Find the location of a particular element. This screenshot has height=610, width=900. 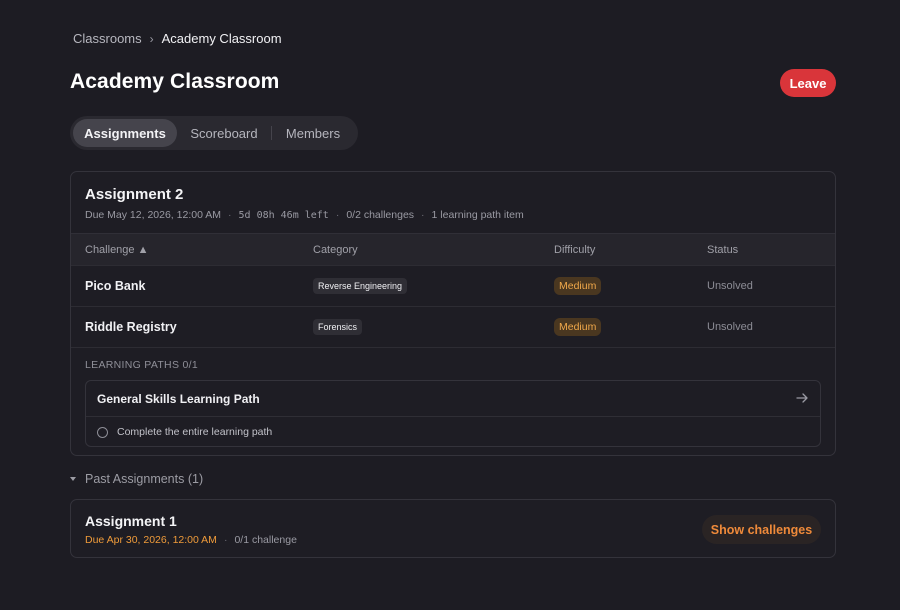

assignment-due: Due May 12, 2026, 12:00 AM is located at coordinates (153, 215).